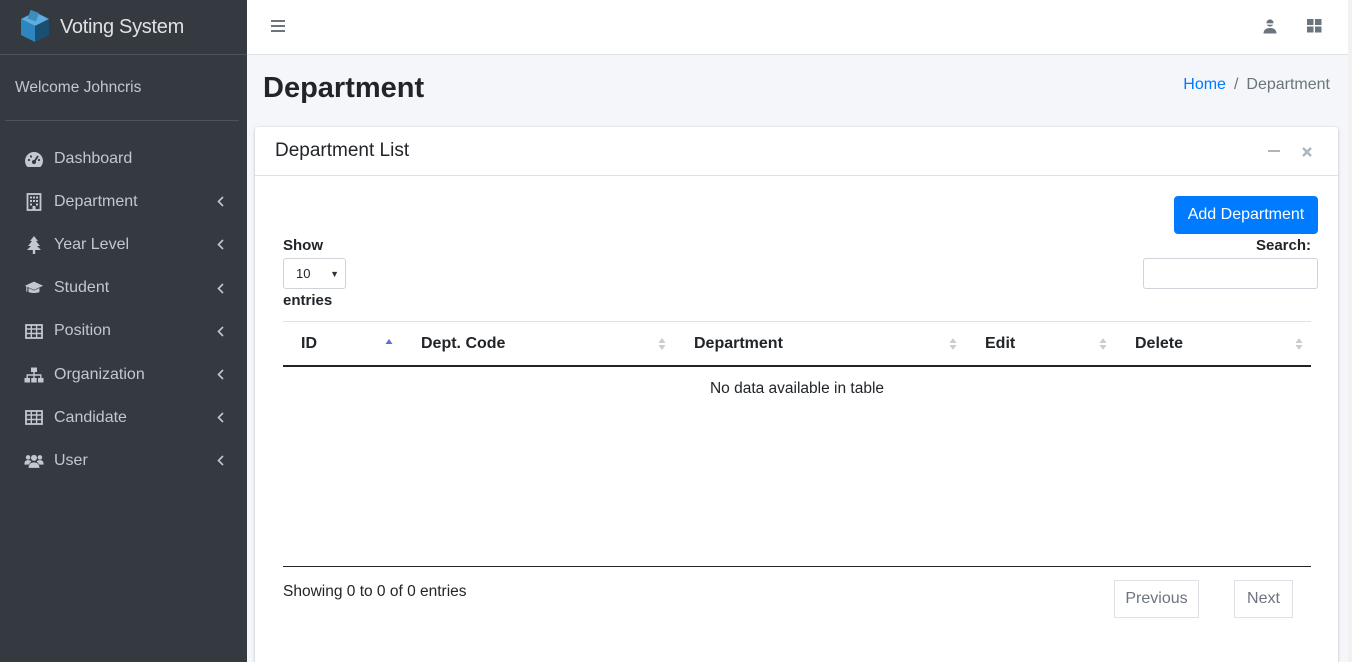  I want to click on page-length-value: 10, so click(303, 273).